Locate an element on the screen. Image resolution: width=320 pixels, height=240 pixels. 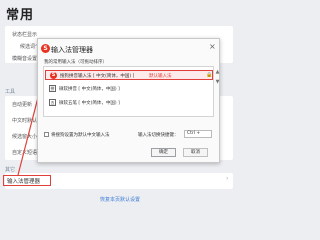
setting-label-7: 自定义短语 is located at coordinates (25, 153).